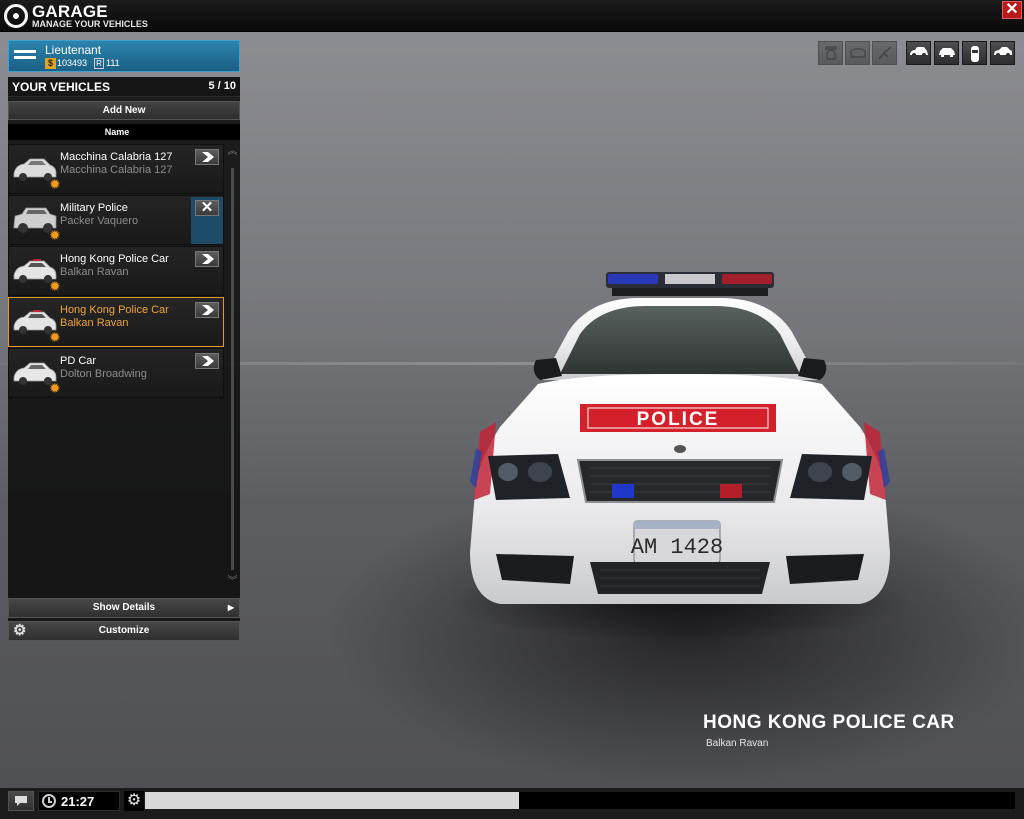 The image size is (1024, 819). Describe the element at coordinates (99, 63) in the screenshot. I see `reputation-icon: R` at that location.